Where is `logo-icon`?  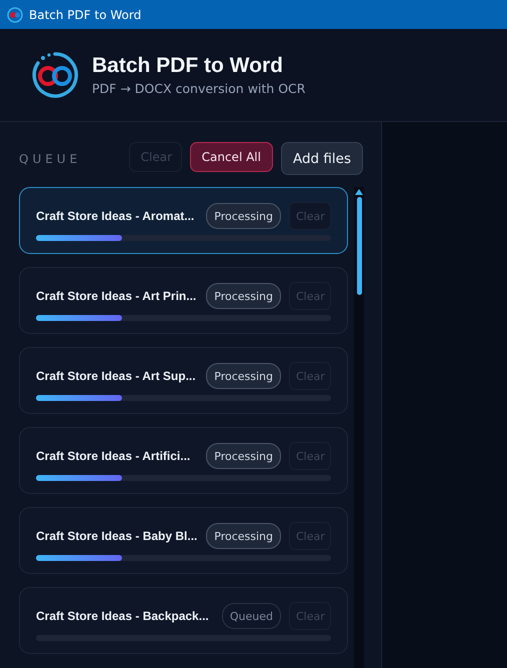
logo-icon is located at coordinates (55, 75).